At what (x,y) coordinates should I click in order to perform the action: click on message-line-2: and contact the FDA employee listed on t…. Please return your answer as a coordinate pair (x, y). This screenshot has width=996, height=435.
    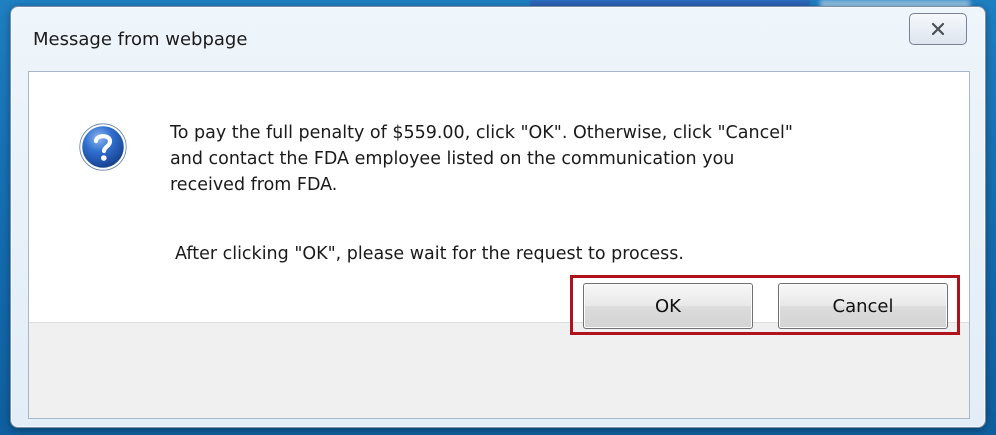
    Looking at the image, I should click on (452, 159).